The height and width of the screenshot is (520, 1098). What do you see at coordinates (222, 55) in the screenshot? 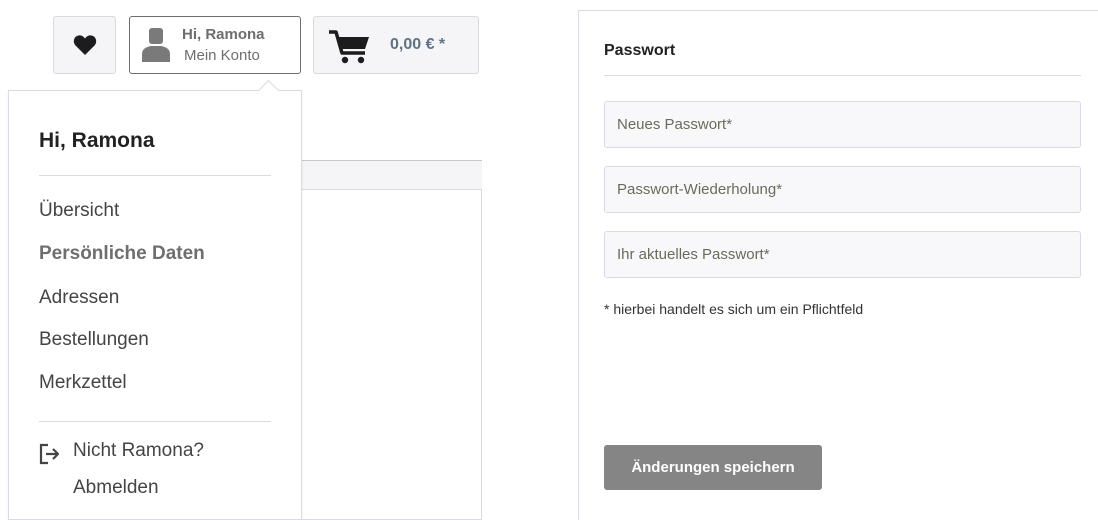
I see `account-subtitle: Mein Konto` at bounding box center [222, 55].